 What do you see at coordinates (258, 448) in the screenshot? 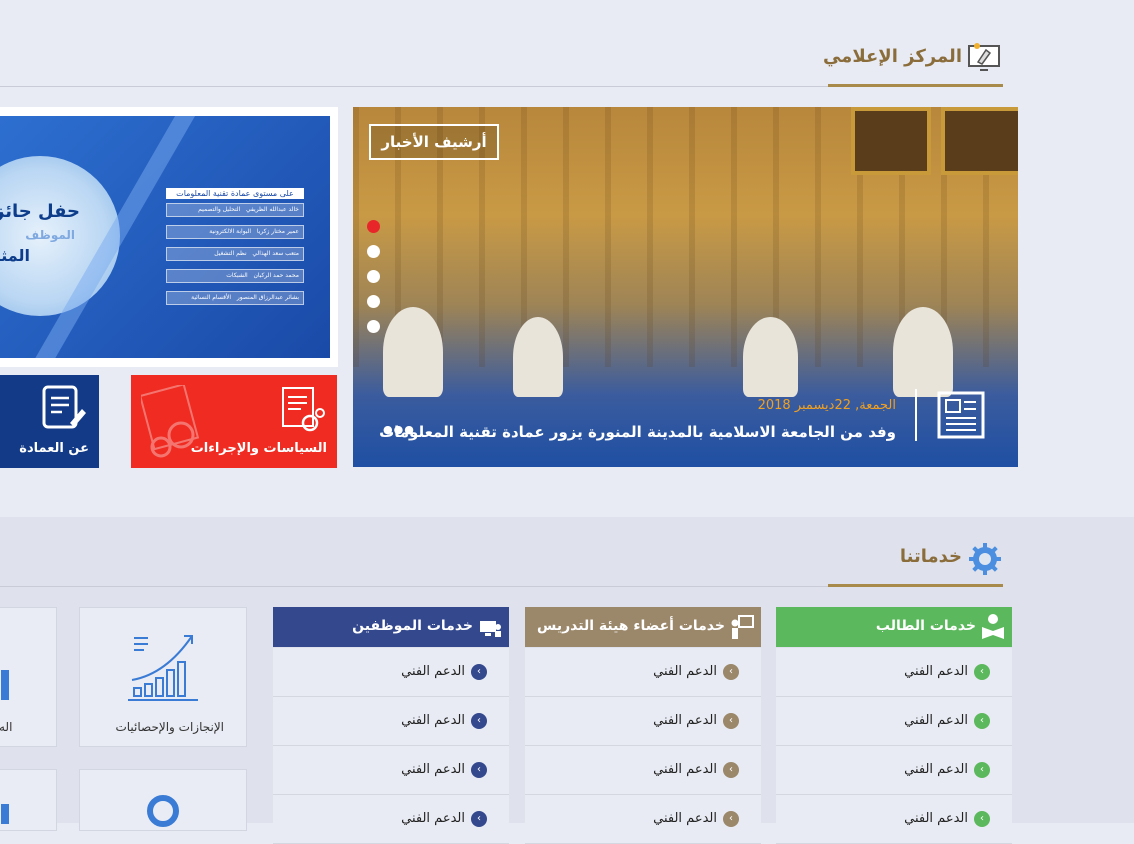
I see `policies-tile-label: السياسات والإجراءات` at bounding box center [258, 448].